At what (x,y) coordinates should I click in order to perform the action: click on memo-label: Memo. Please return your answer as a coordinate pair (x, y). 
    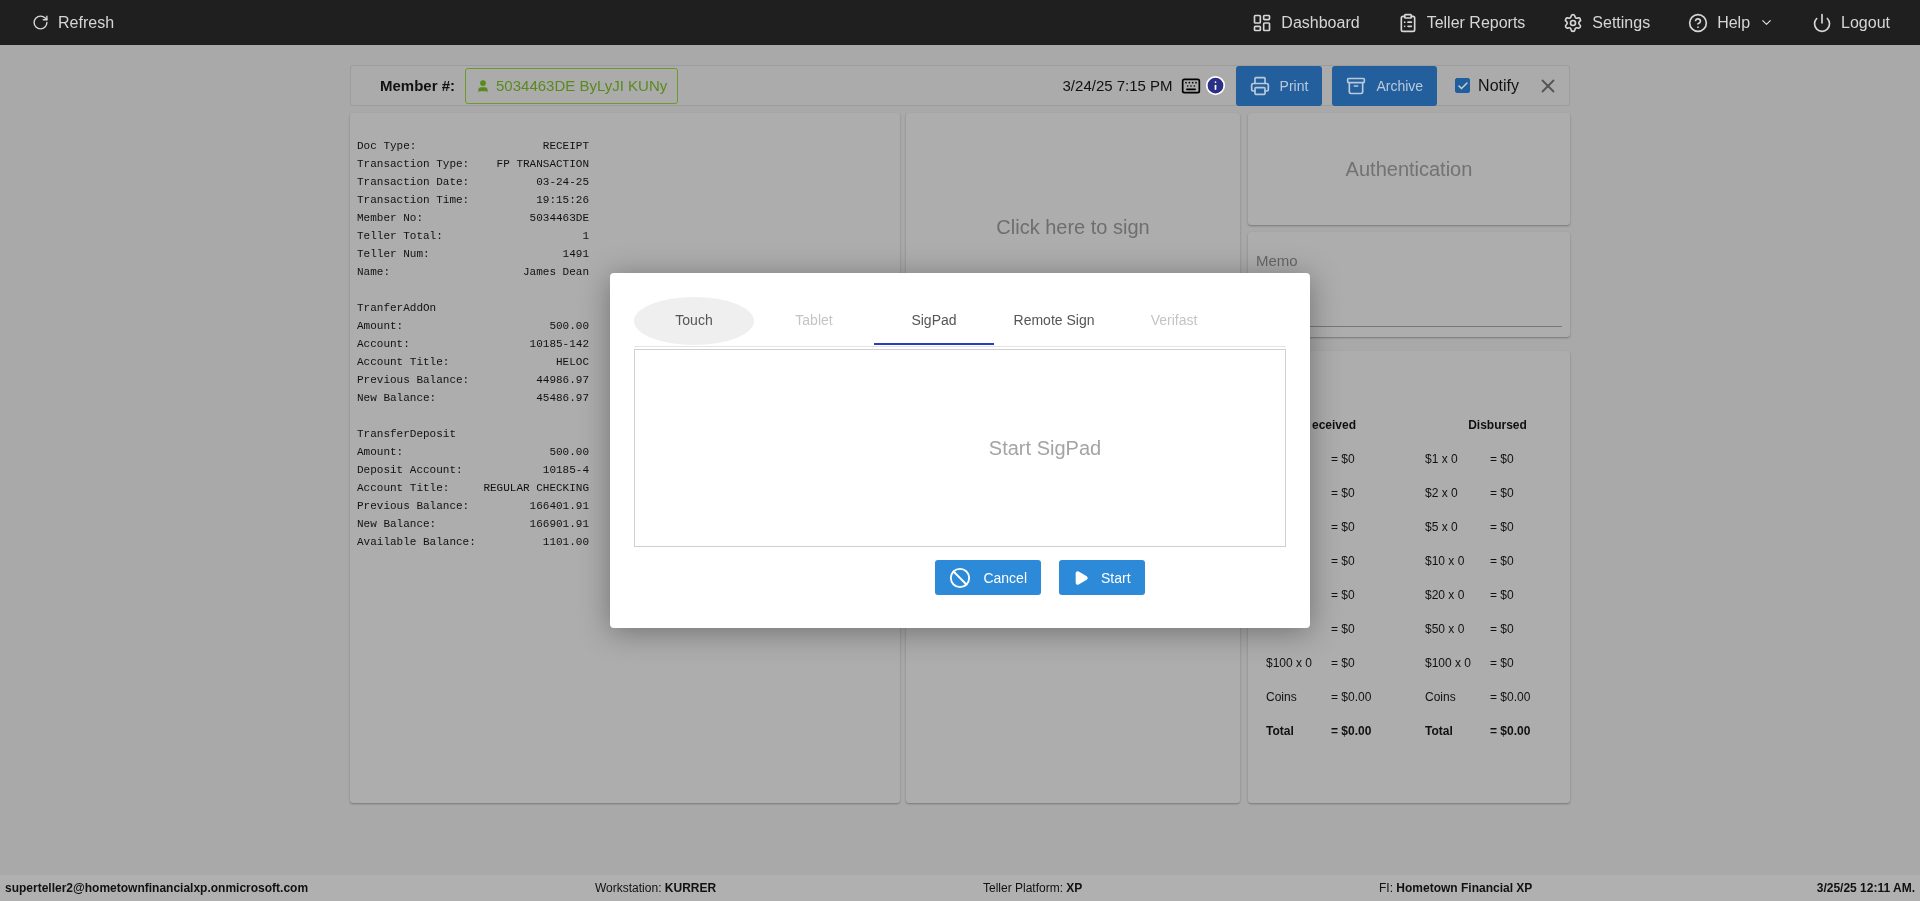
    Looking at the image, I should click on (1277, 260).